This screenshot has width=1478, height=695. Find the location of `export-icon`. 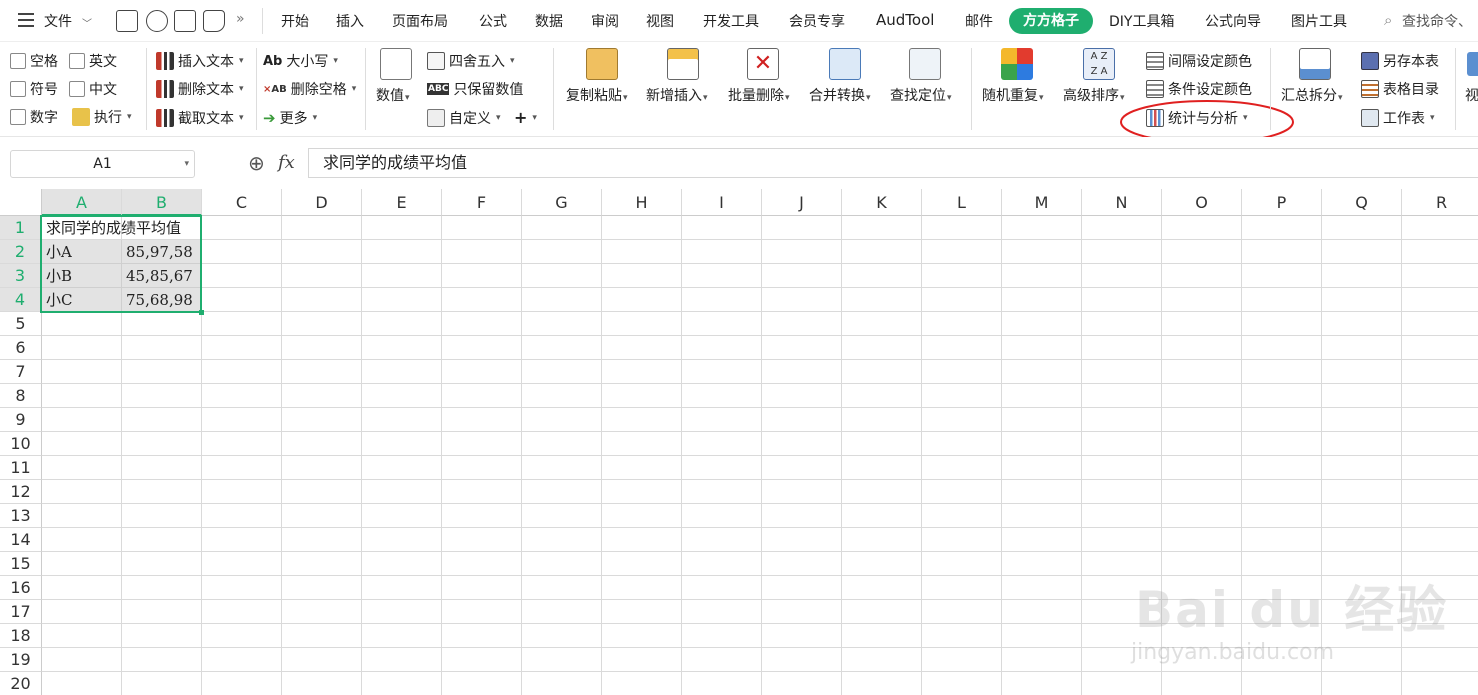

export-icon is located at coordinates (157, 21).